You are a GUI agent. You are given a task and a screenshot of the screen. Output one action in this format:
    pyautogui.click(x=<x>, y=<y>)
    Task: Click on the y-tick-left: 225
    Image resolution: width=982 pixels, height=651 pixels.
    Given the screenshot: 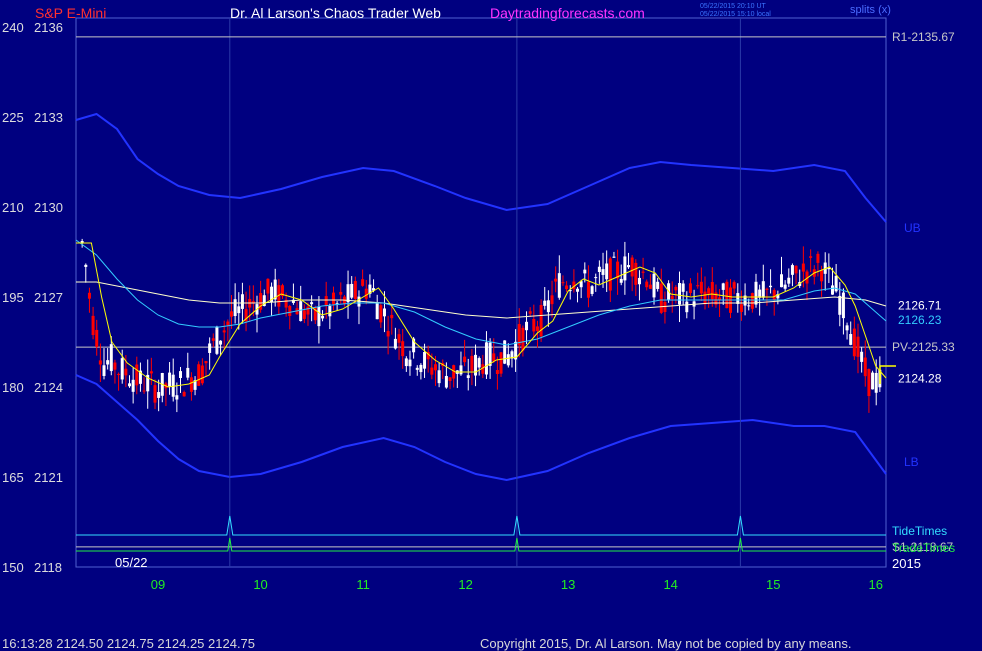 What is the action you would take?
    pyautogui.click(x=13, y=117)
    